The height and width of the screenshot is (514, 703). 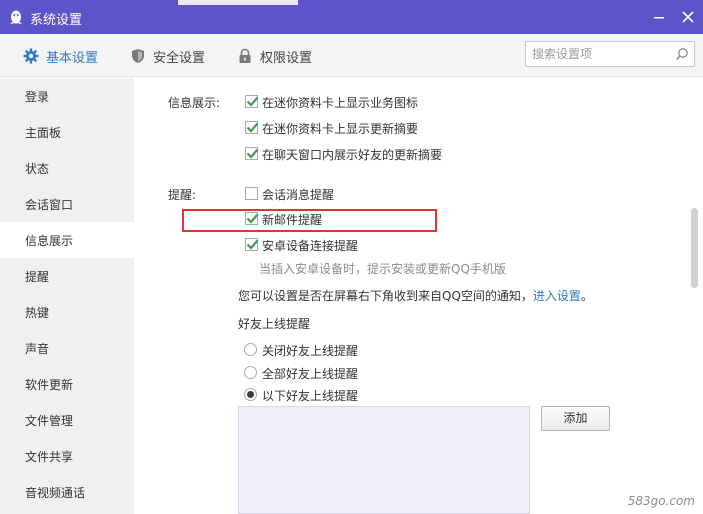 What do you see at coordinates (67, 492) in the screenshot?
I see `sidebar-item-av-call: 音视频通话` at bounding box center [67, 492].